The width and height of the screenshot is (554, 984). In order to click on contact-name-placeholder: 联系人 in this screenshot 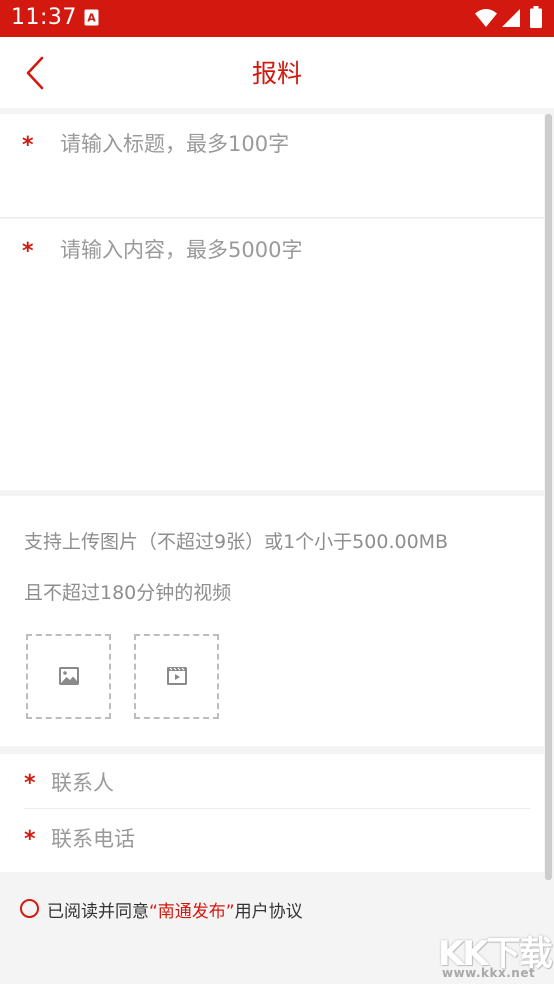, I will do `click(82, 783)`.